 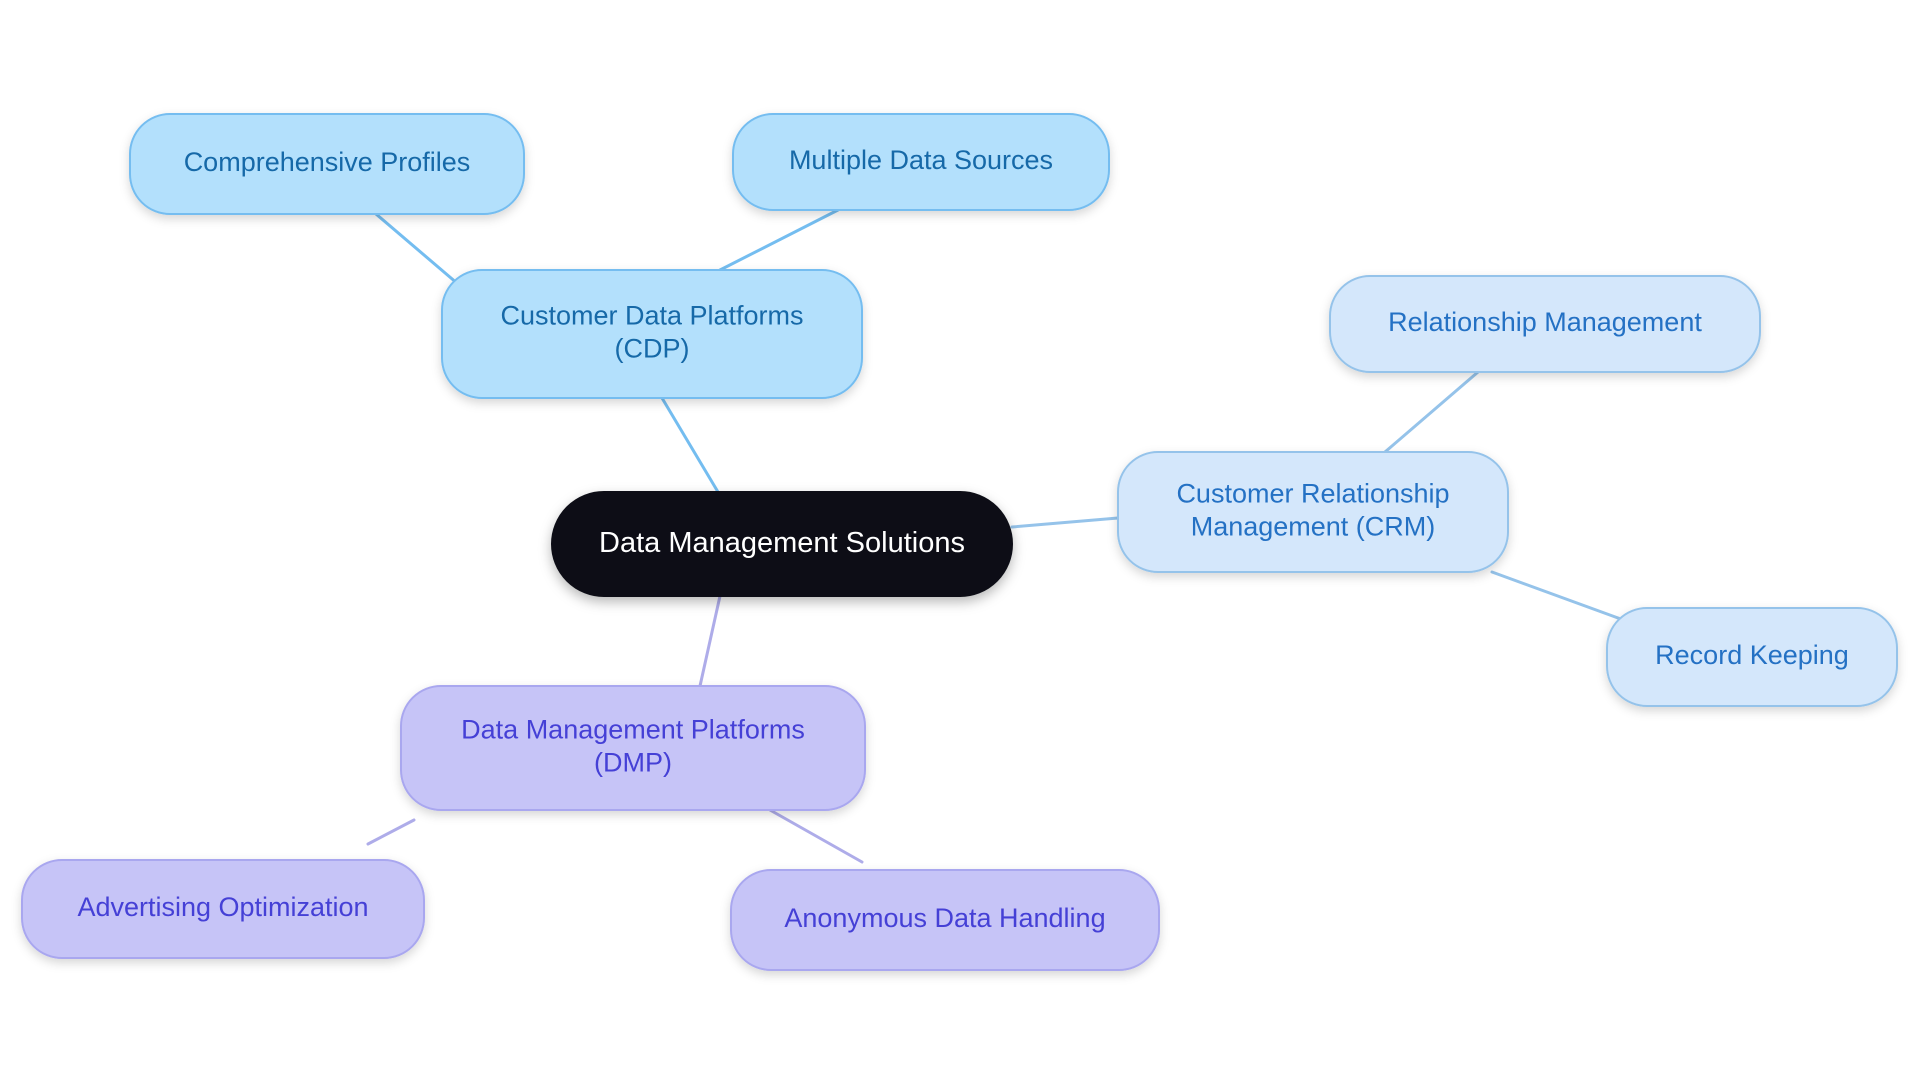 What do you see at coordinates (1312, 494) in the screenshot?
I see `node-label-line: Customer Relationship` at bounding box center [1312, 494].